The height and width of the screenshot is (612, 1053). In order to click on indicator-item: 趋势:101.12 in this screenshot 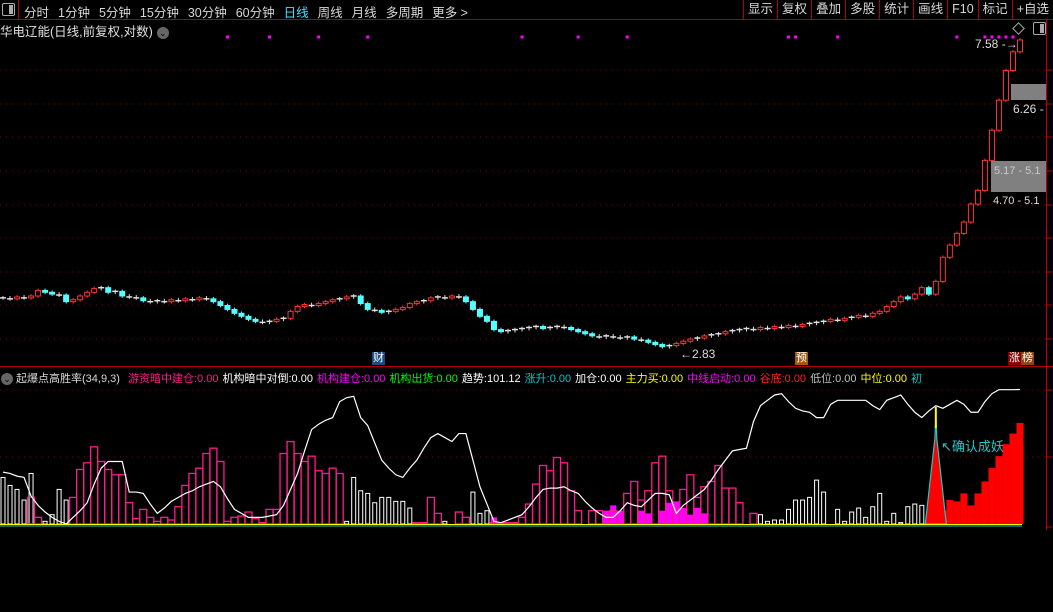, I will do `click(491, 379)`.